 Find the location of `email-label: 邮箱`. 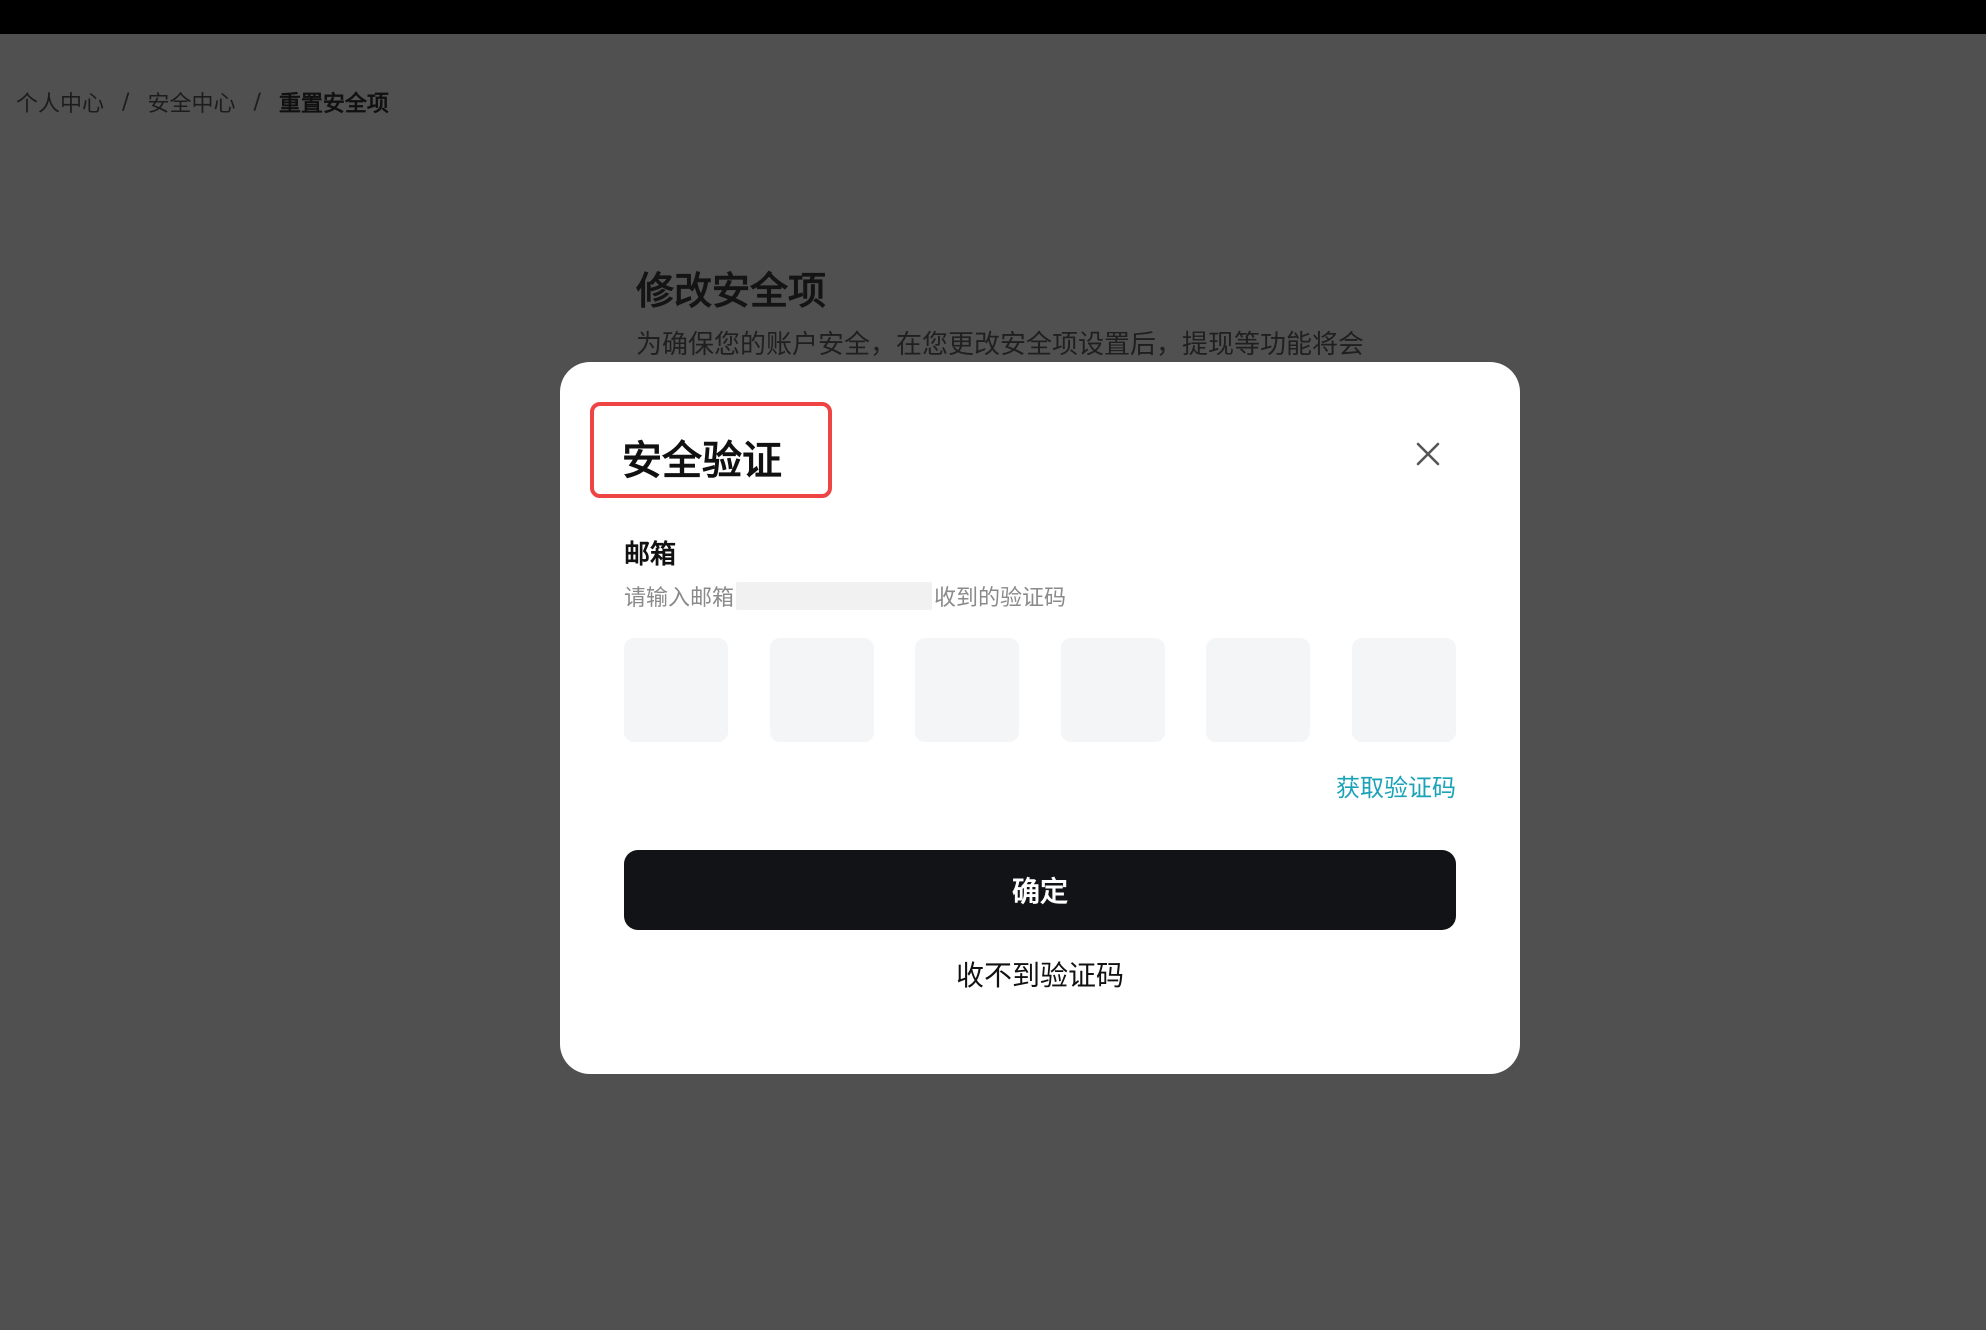

email-label: 邮箱 is located at coordinates (650, 555).